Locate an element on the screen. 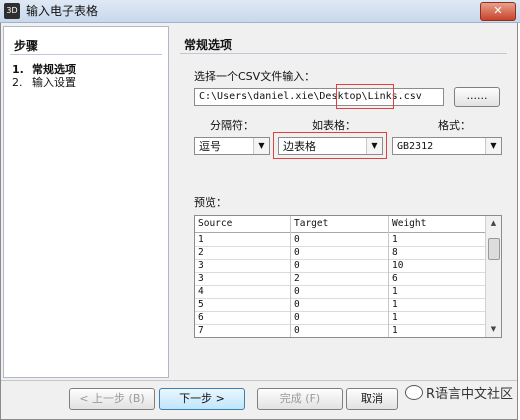 The width and height of the screenshot is (520, 420). format-label: 格式： is located at coordinates (454, 125).